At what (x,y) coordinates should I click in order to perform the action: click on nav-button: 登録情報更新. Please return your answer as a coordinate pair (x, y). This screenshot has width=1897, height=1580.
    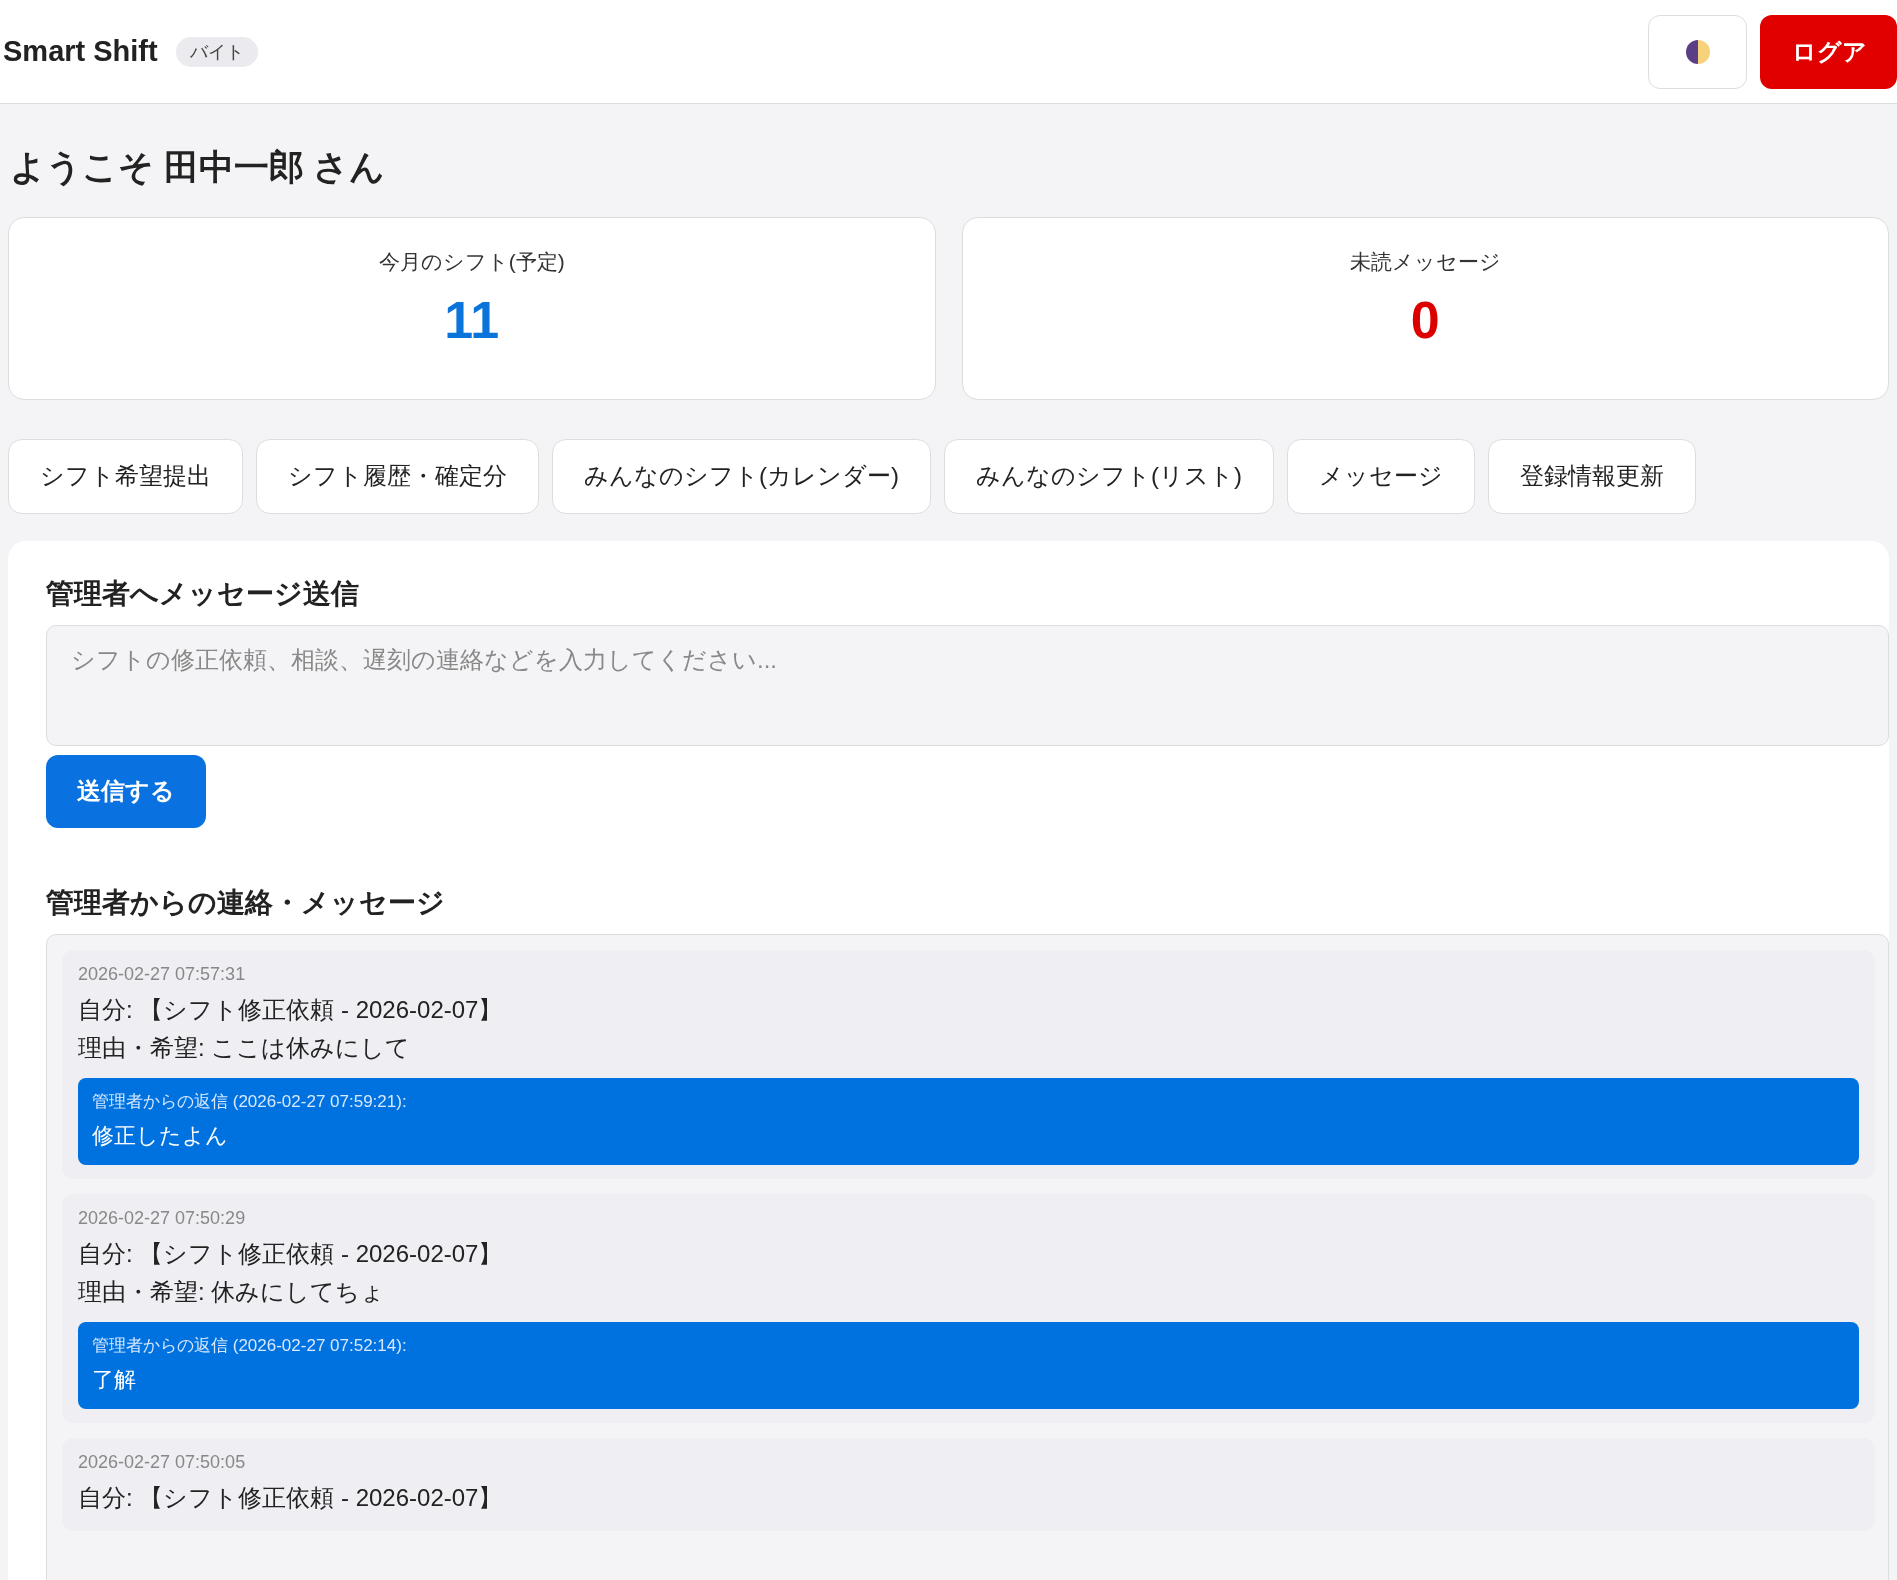
    Looking at the image, I should click on (1591, 476).